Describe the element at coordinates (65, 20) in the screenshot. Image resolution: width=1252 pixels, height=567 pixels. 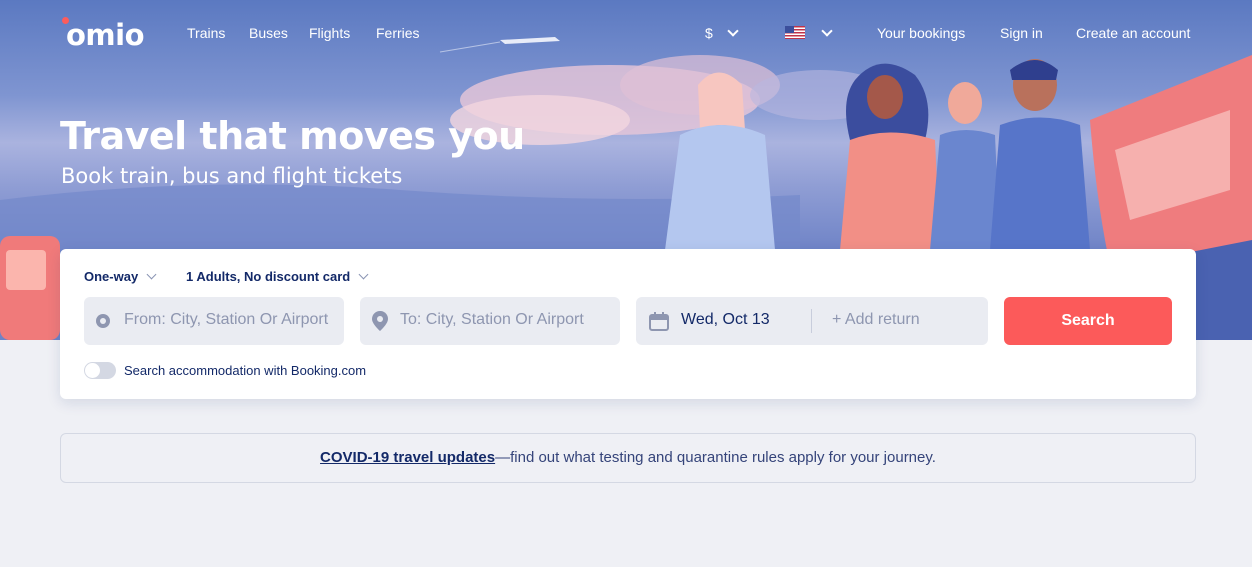
I see `logo-dot-icon` at that location.